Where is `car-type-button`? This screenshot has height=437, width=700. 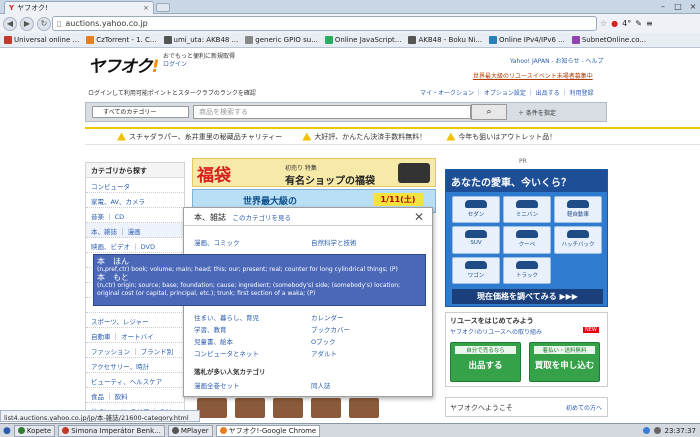
car-type-button is located at coordinates (578, 270).